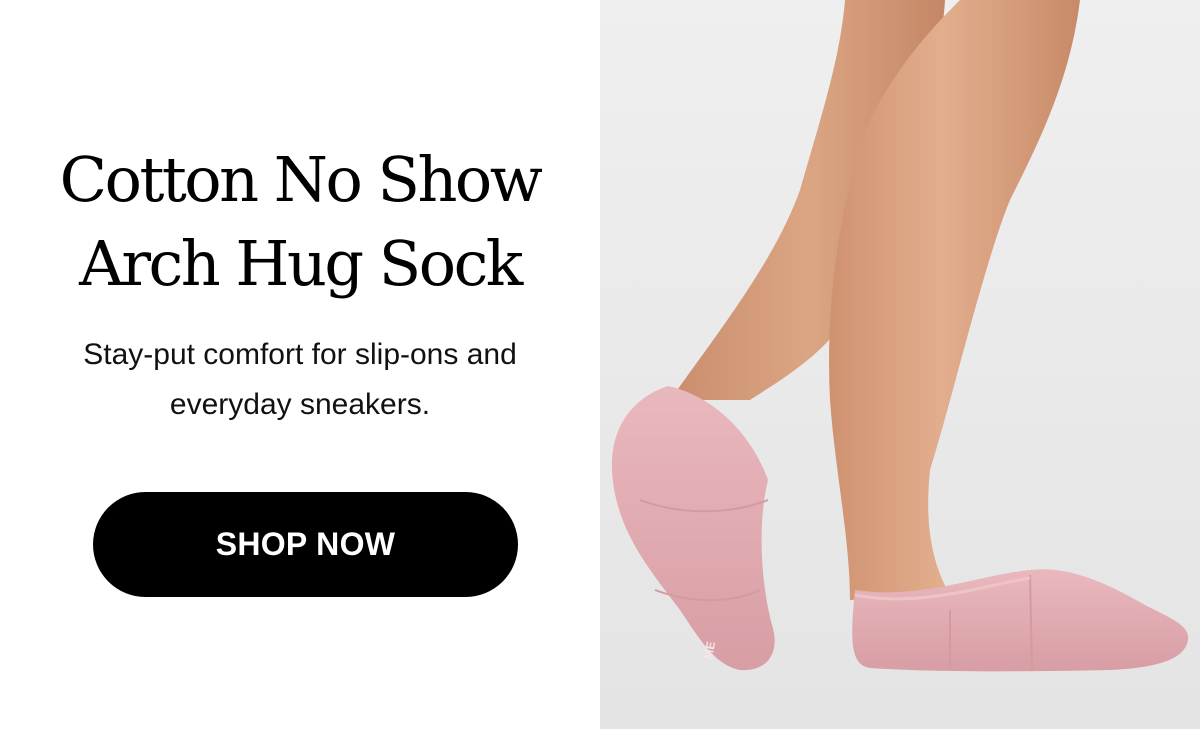  I want to click on shop-now-button: SHOP NOW, so click(305, 544).